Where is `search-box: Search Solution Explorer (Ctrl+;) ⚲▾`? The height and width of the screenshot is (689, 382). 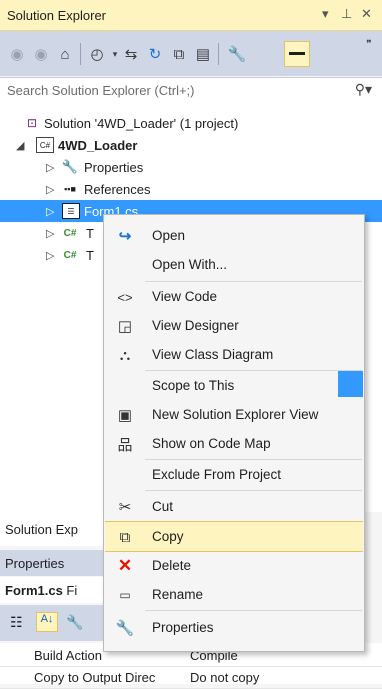 search-box: Search Solution Explorer (Ctrl+;) ⚲▾ is located at coordinates (191, 90).